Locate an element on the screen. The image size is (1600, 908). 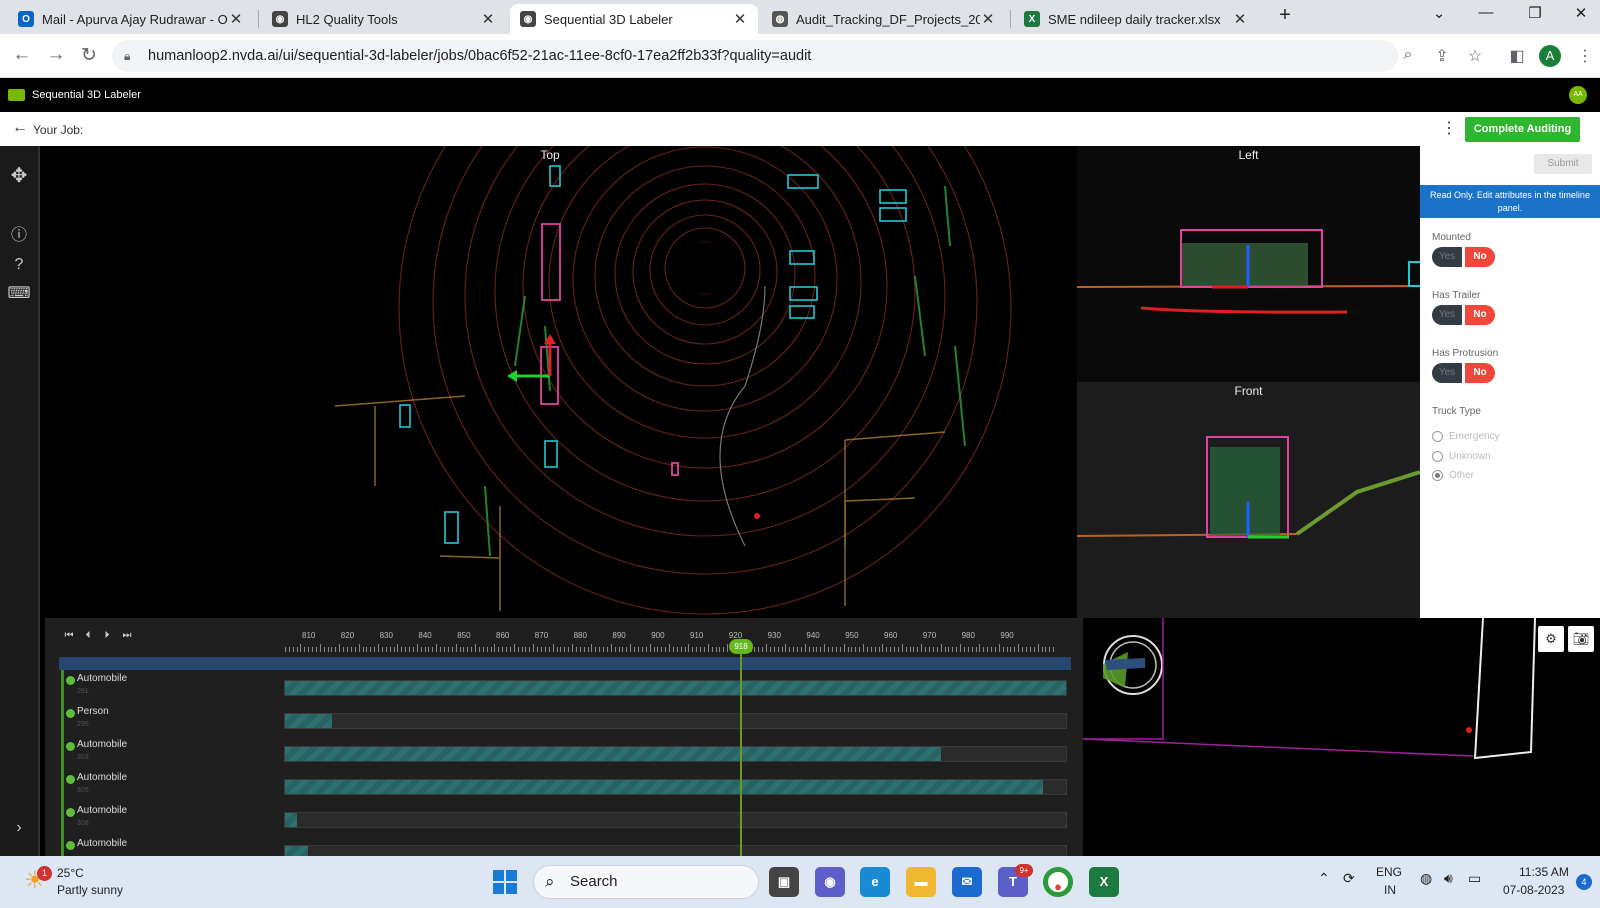
weather-desc: Partly sunny is located at coordinates (90, 890).